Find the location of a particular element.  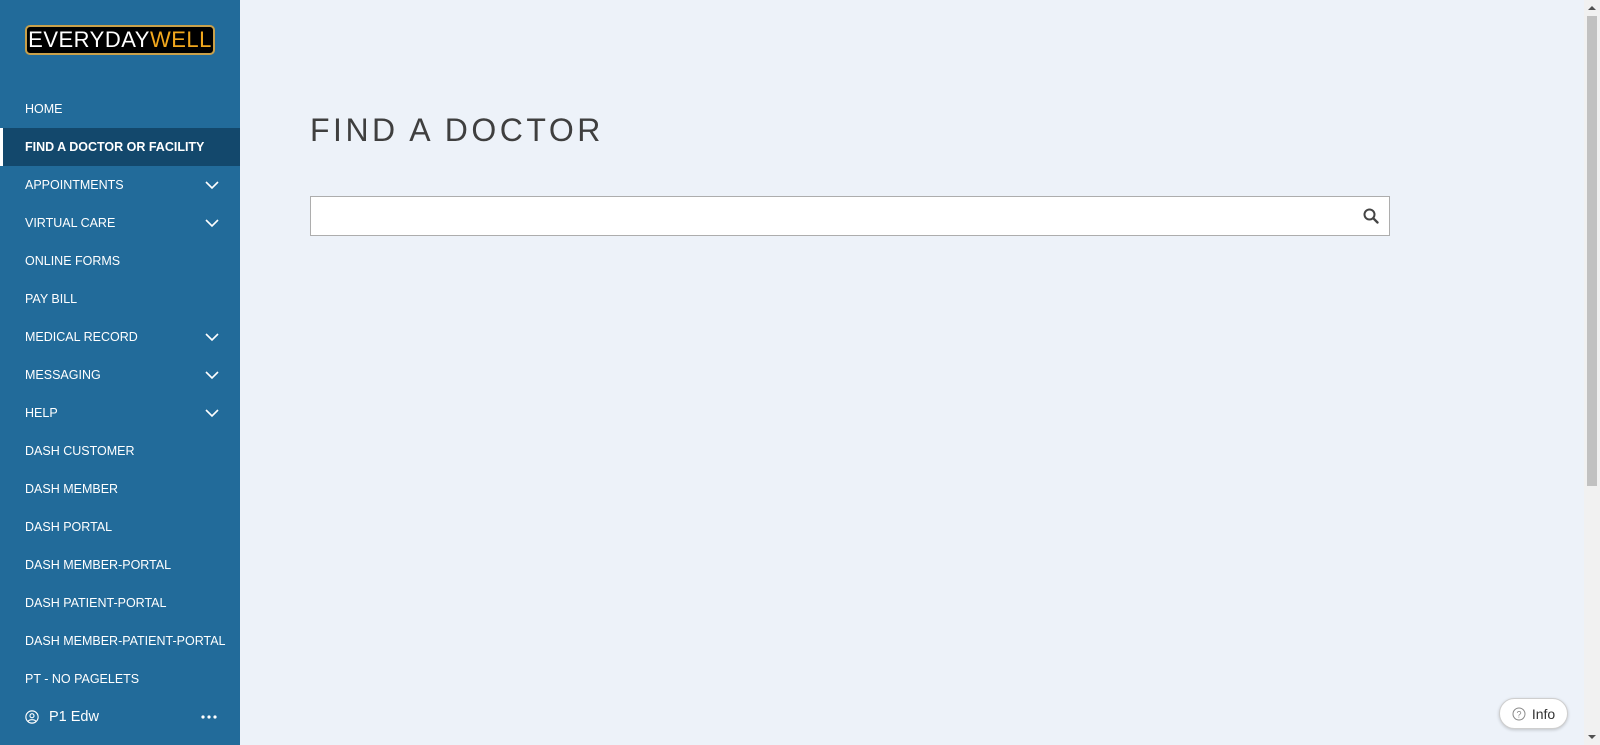

user-circle-icon is located at coordinates (32, 717).